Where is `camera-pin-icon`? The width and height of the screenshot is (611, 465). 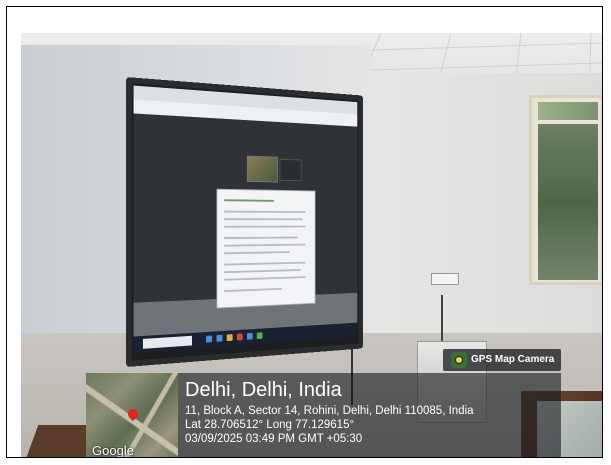 camera-pin-icon is located at coordinates (459, 360).